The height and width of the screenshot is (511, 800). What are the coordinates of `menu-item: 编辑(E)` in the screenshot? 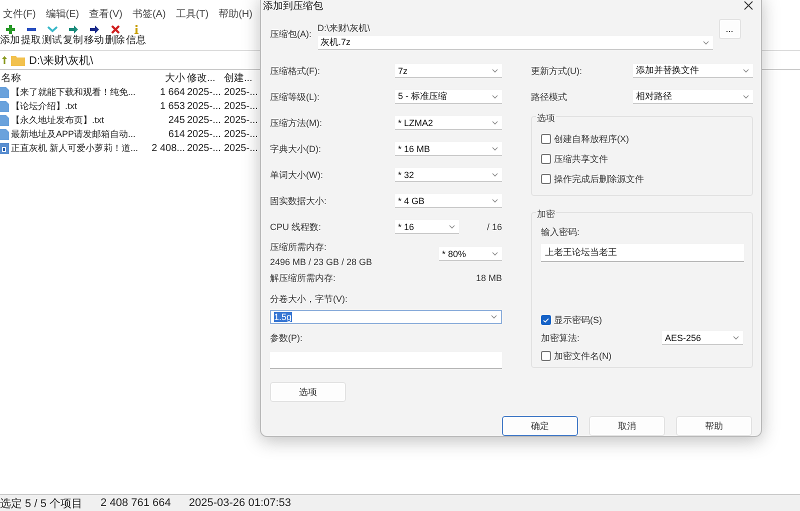 It's located at (63, 14).